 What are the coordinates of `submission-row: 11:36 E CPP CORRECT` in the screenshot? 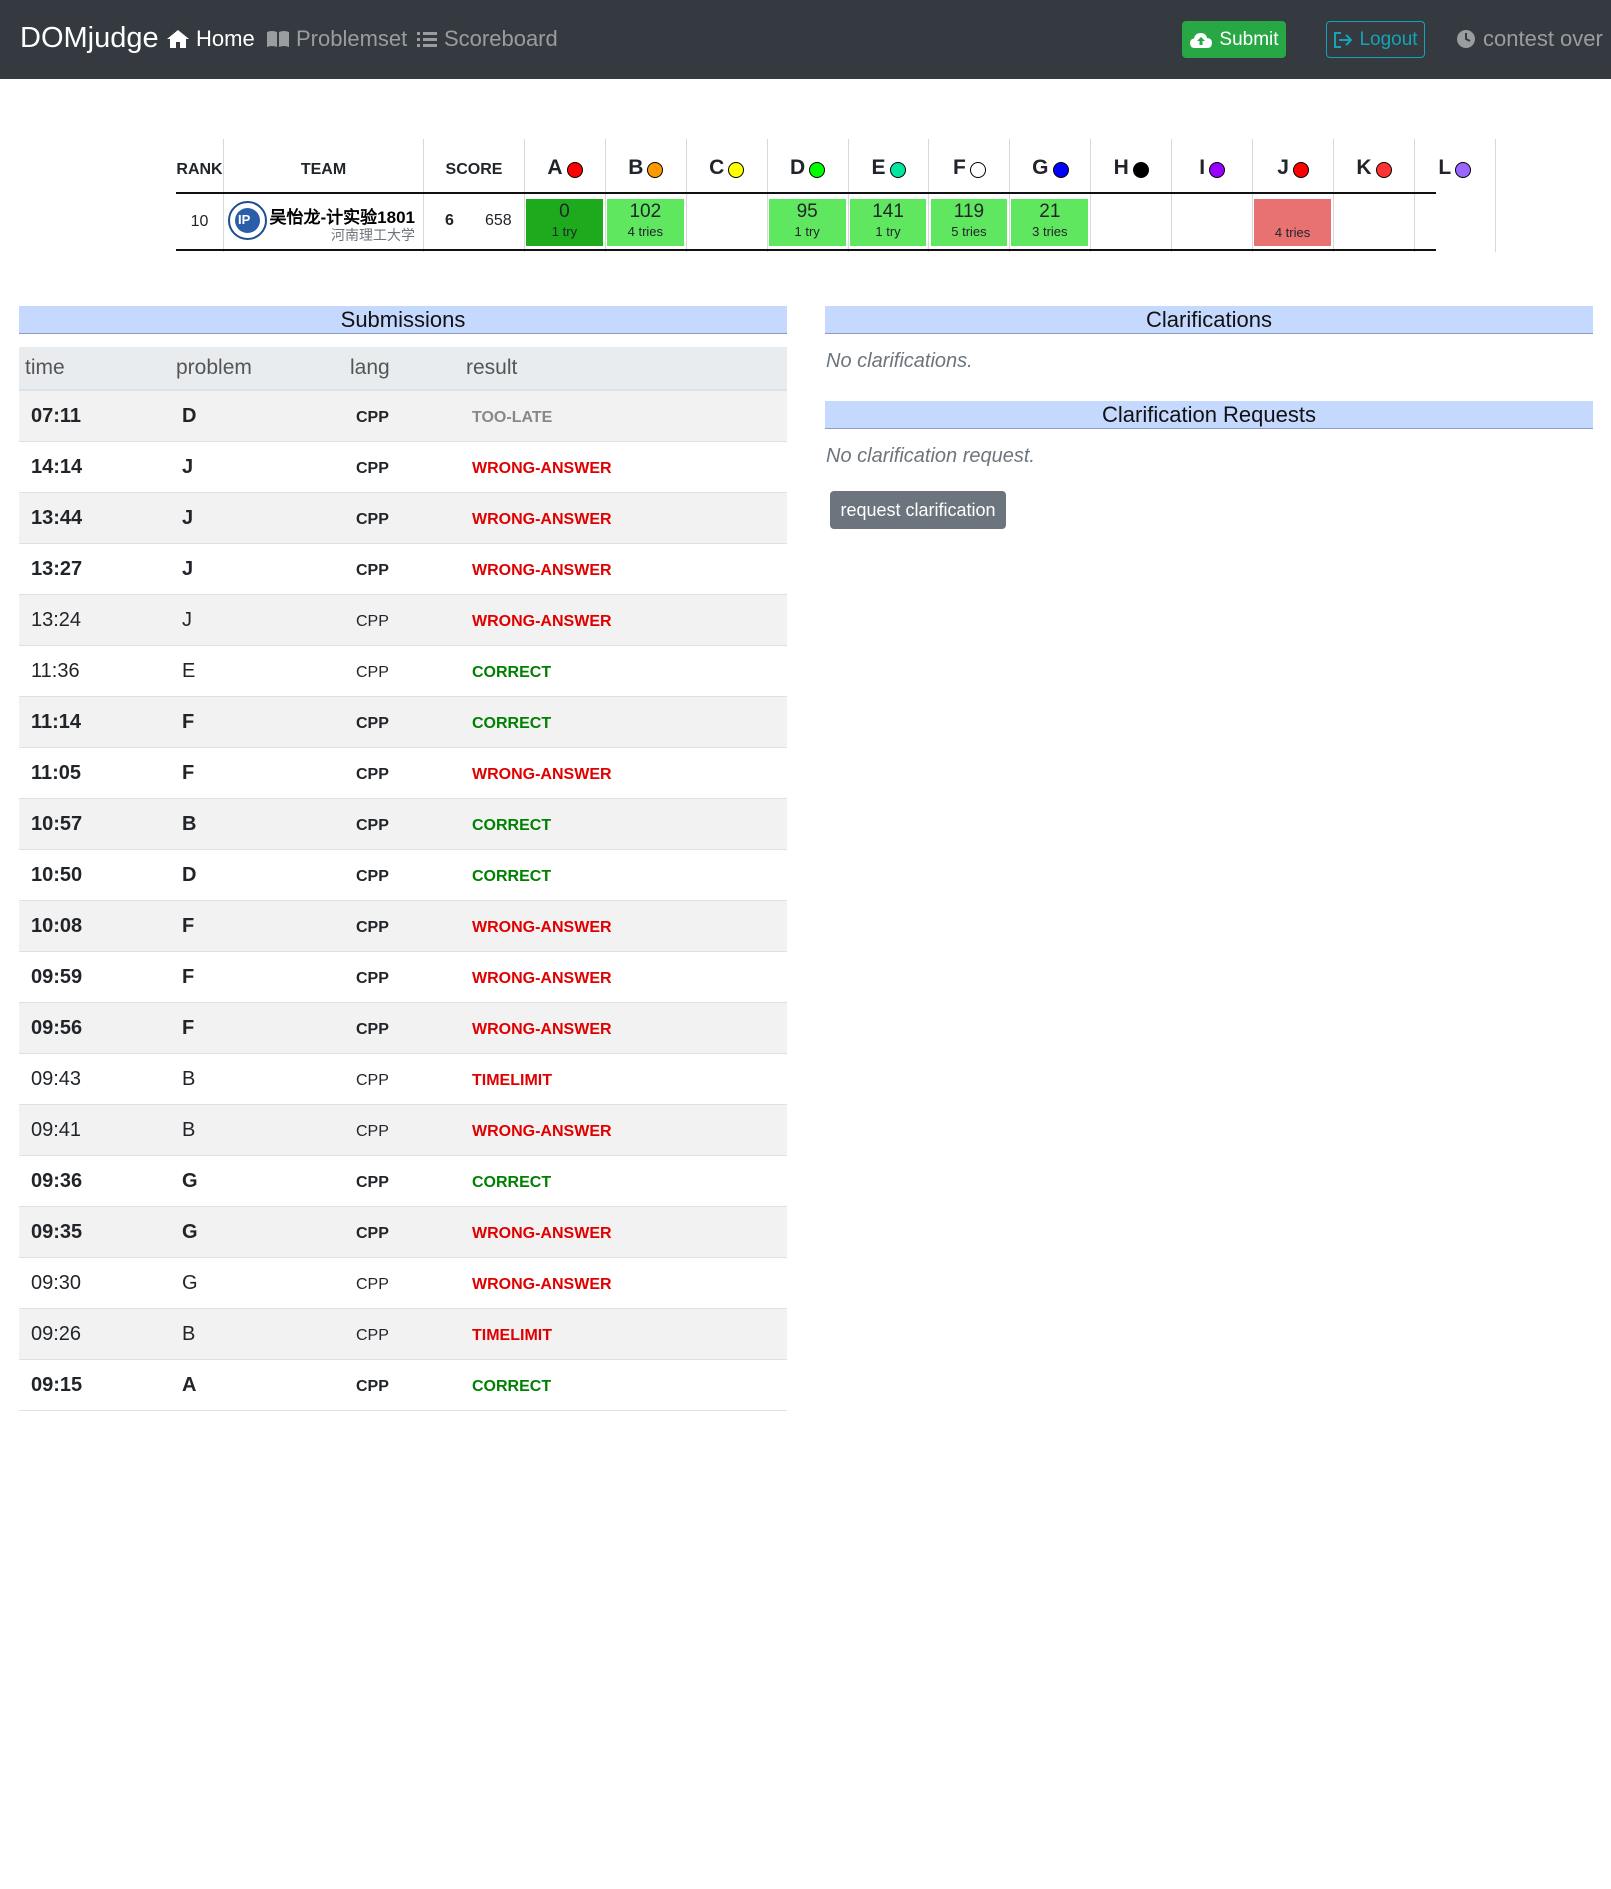 It's located at (403, 671).